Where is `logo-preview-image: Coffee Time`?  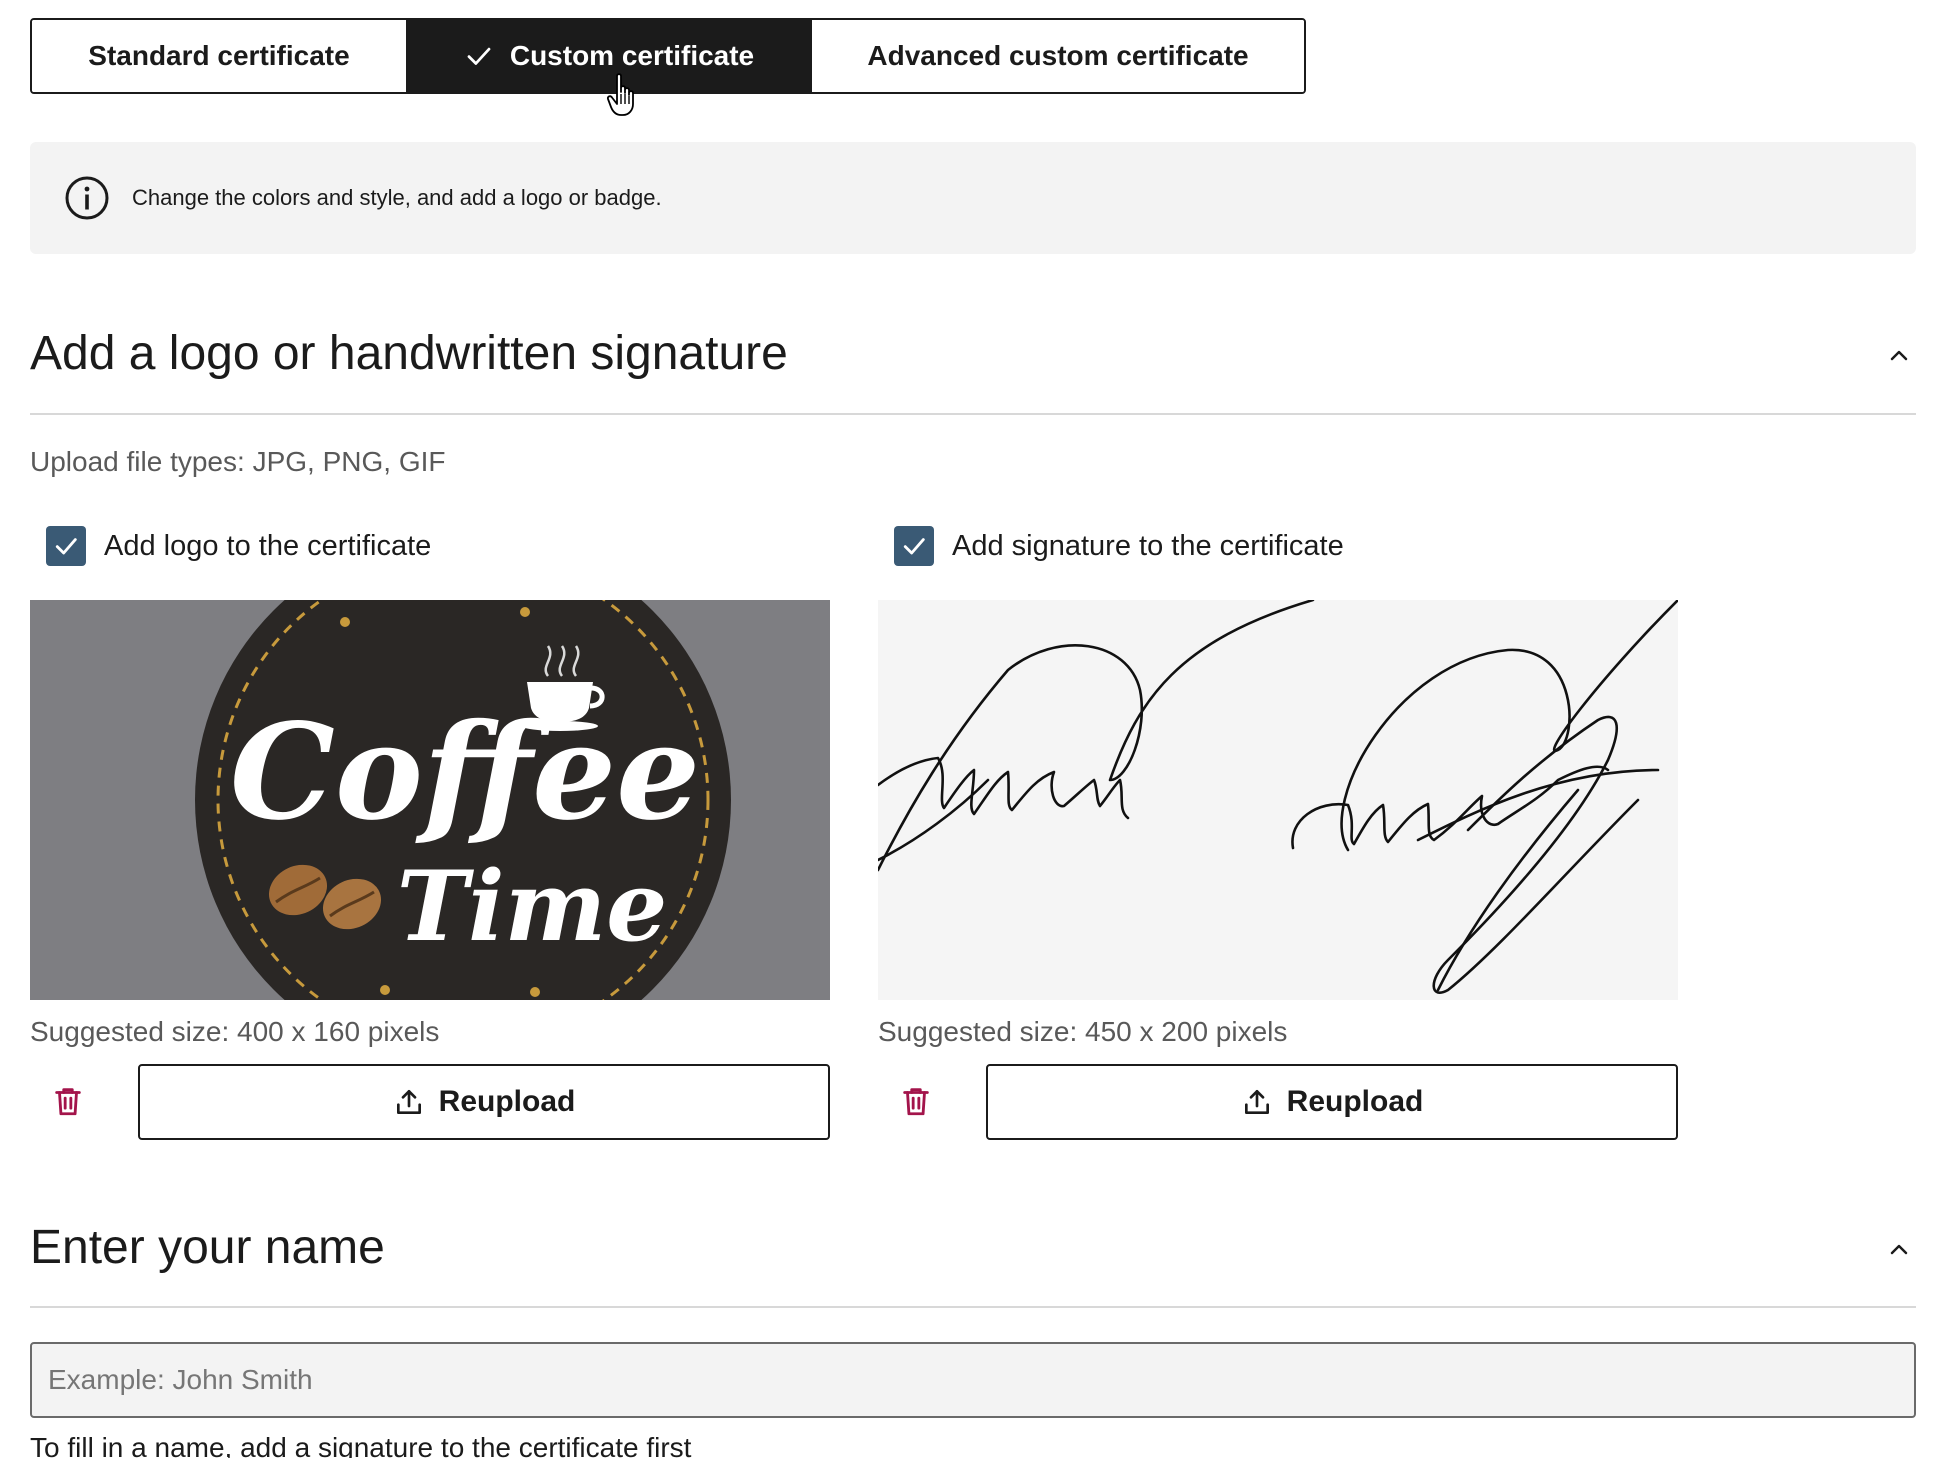
logo-preview-image: Coffee Time is located at coordinates (430, 800).